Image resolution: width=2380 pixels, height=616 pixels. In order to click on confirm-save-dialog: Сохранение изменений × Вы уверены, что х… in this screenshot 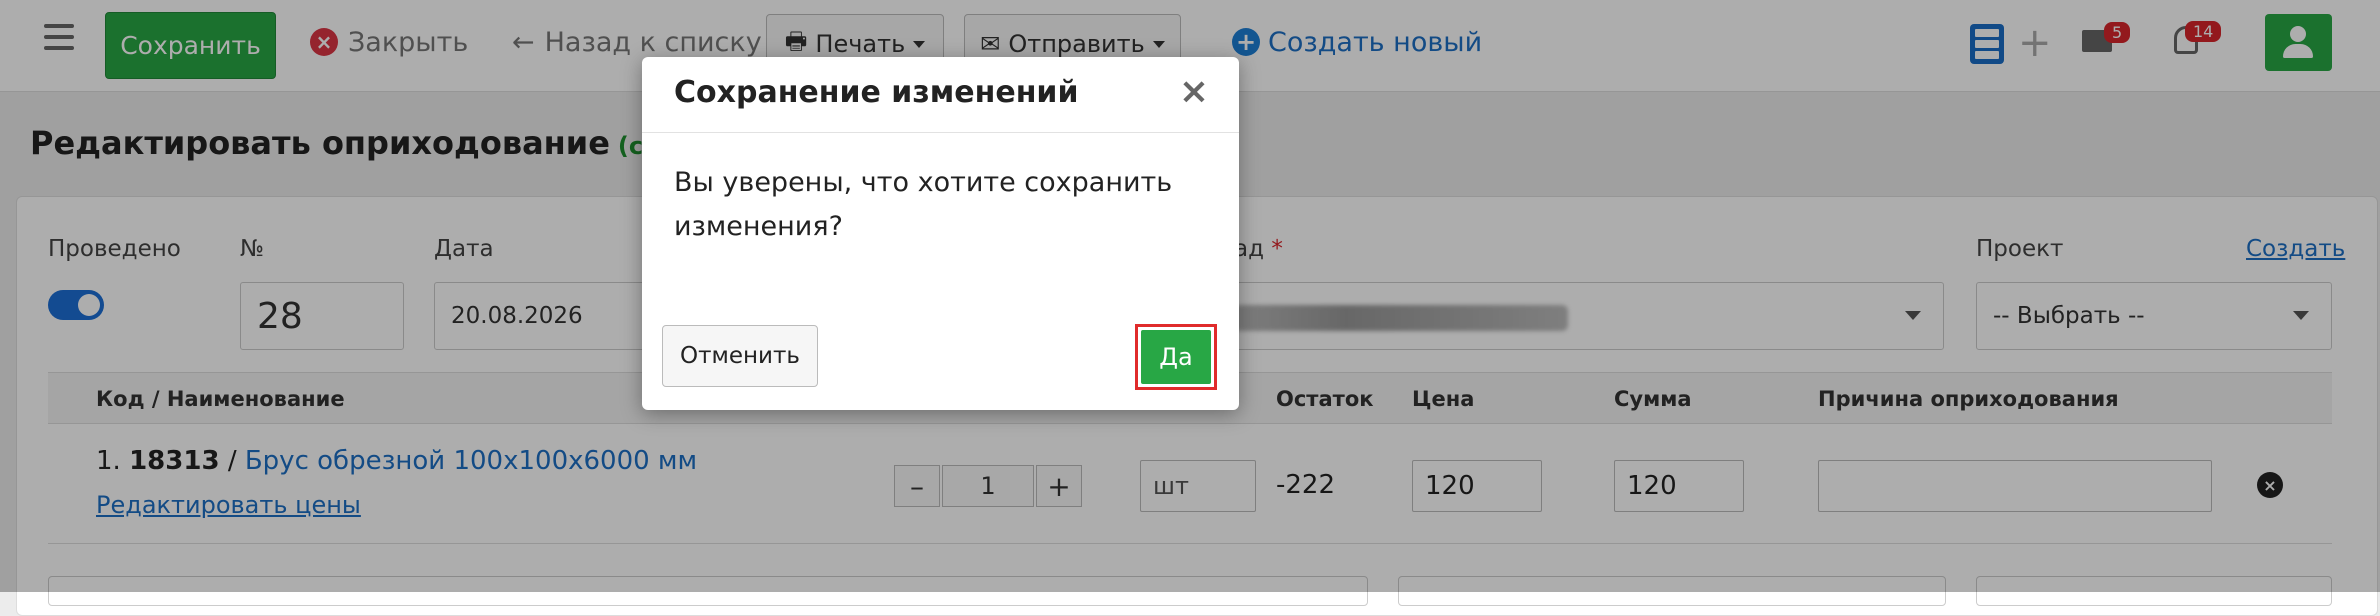, I will do `click(940, 233)`.